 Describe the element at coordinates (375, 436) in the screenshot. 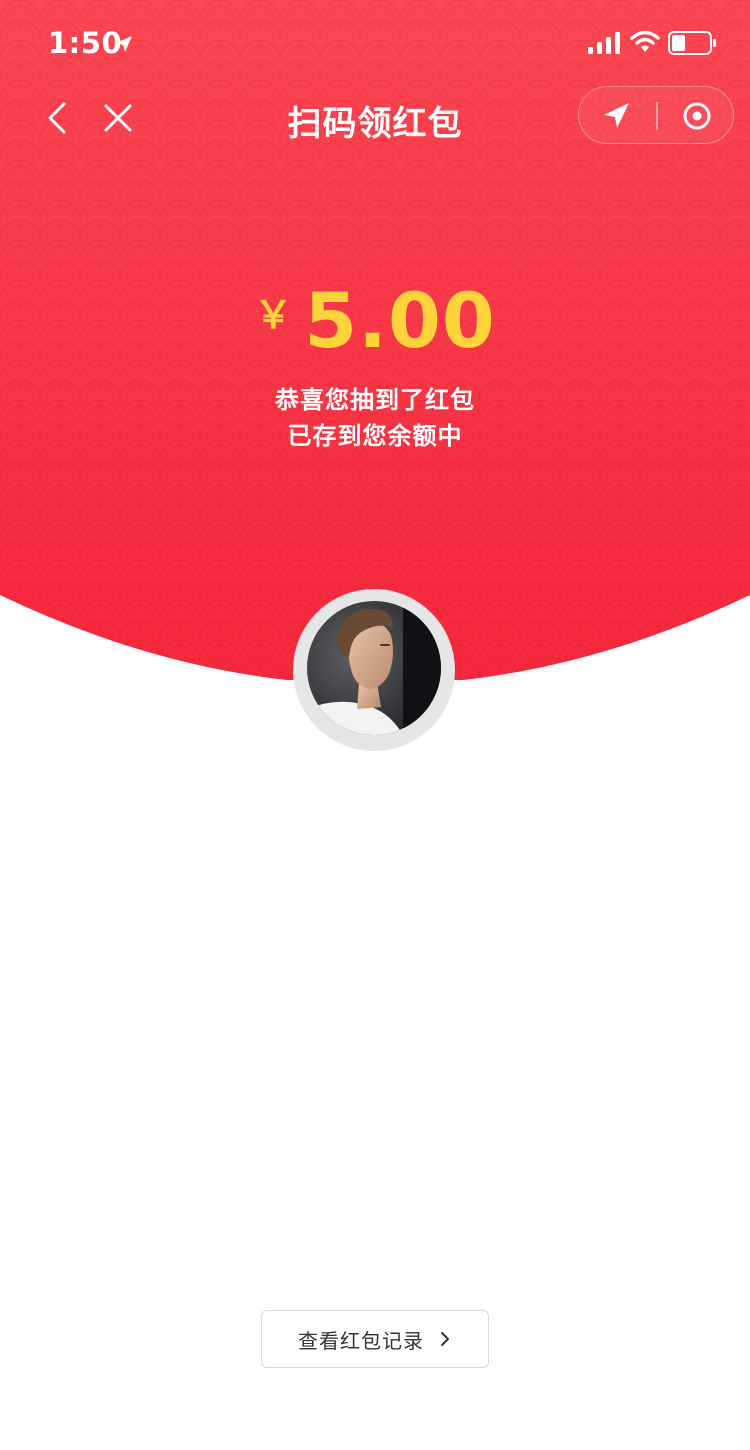

I see `balance-message: 已存到您余额中` at that location.